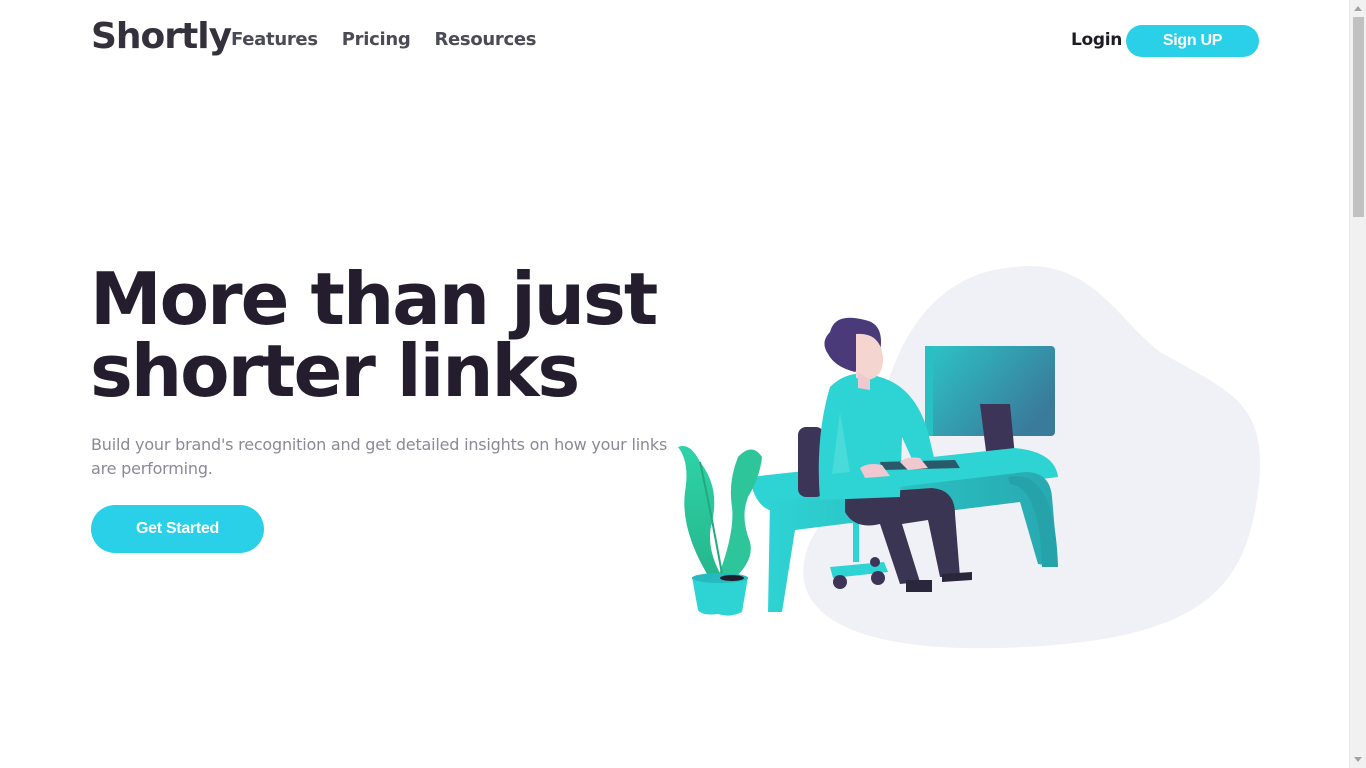  I want to click on nav-link-pricing: Pricing, so click(376, 39).